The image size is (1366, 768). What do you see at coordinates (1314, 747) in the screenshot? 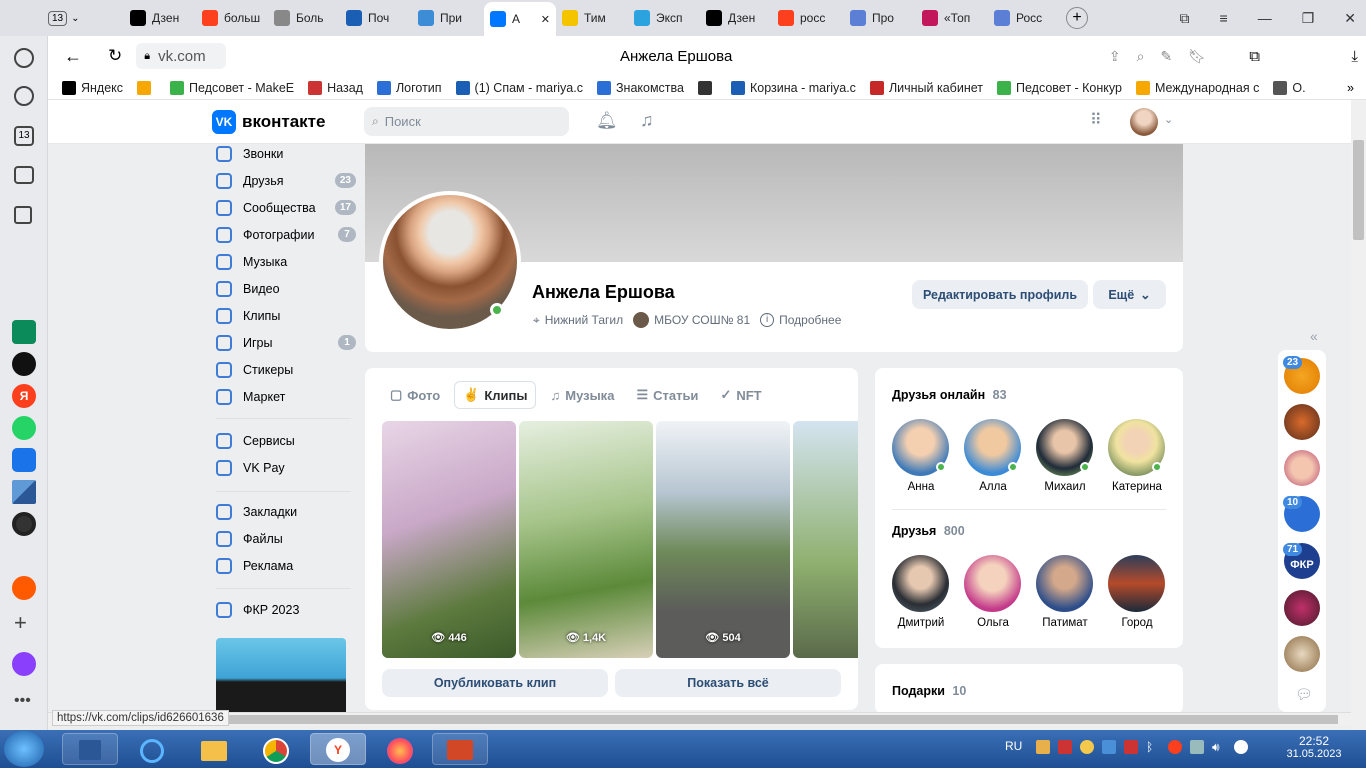
I see `clock: 22:52 31.05.2023` at bounding box center [1314, 747].